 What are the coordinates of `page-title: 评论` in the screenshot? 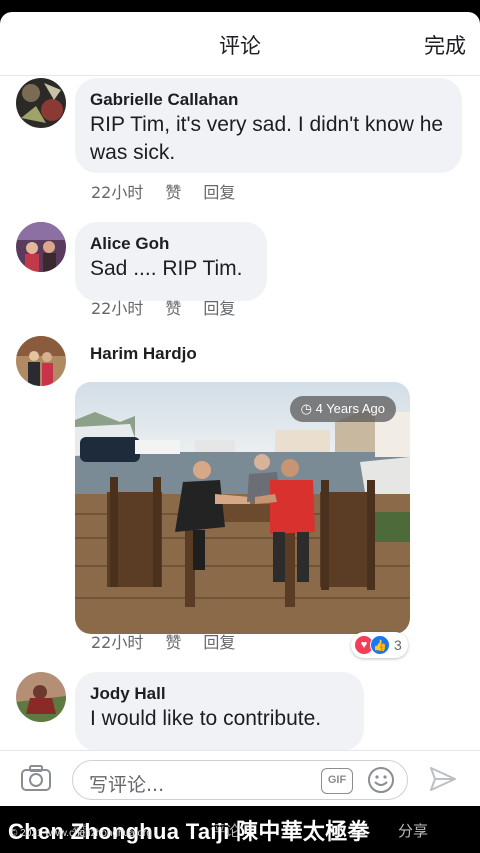 It's located at (240, 46).